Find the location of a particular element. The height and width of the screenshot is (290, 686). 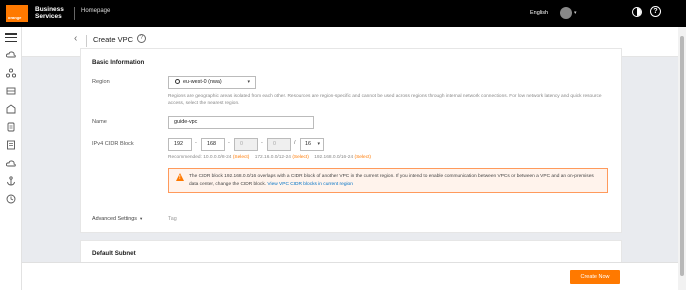

logo-text: orange is located at coordinates (15, 17).